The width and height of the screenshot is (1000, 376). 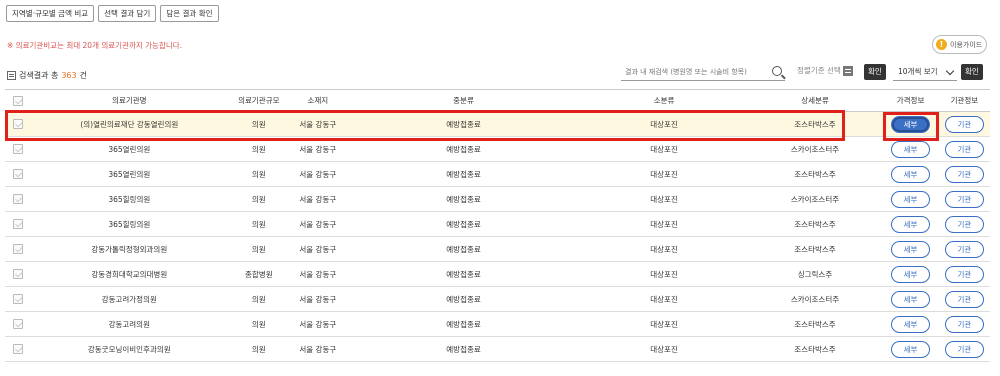 I want to click on row-size: 종합병원, so click(x=259, y=274).